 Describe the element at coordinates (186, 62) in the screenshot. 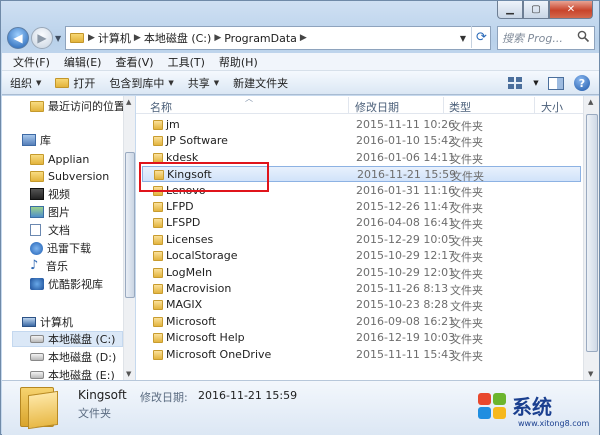

I see `menu-tools: 工具(T)` at that location.